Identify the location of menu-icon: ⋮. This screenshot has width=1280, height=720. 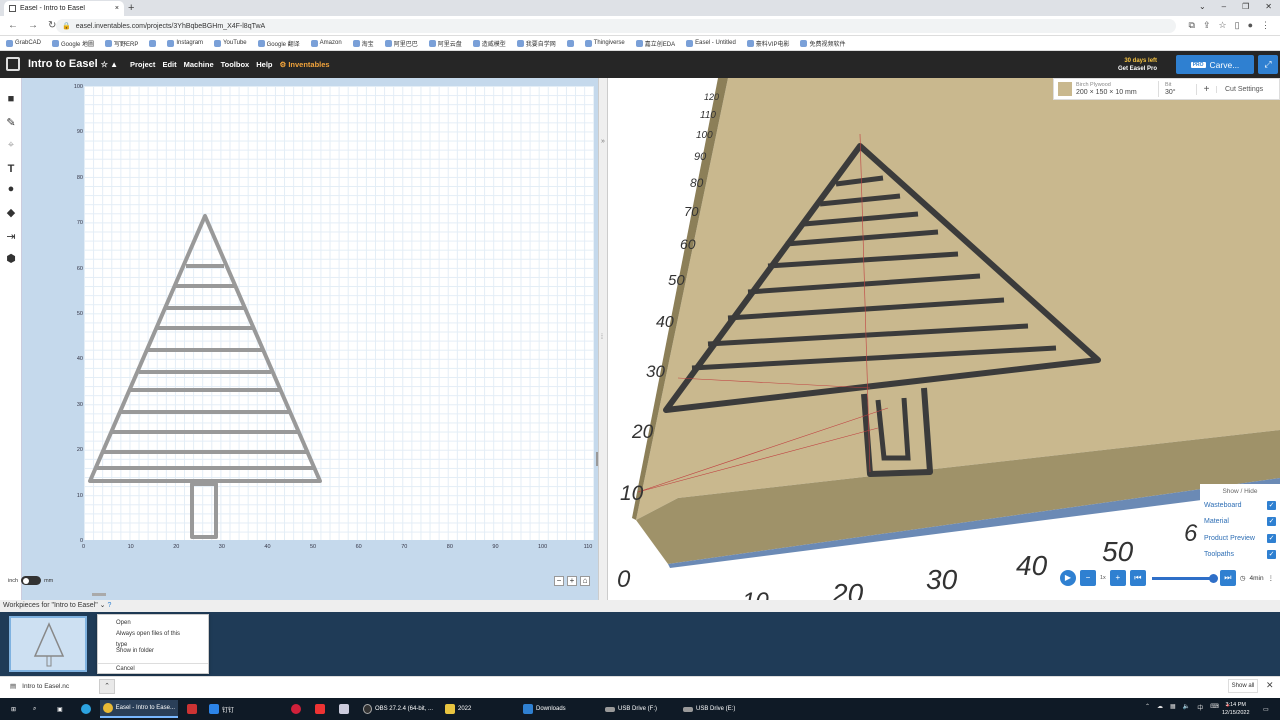
(1265, 25).